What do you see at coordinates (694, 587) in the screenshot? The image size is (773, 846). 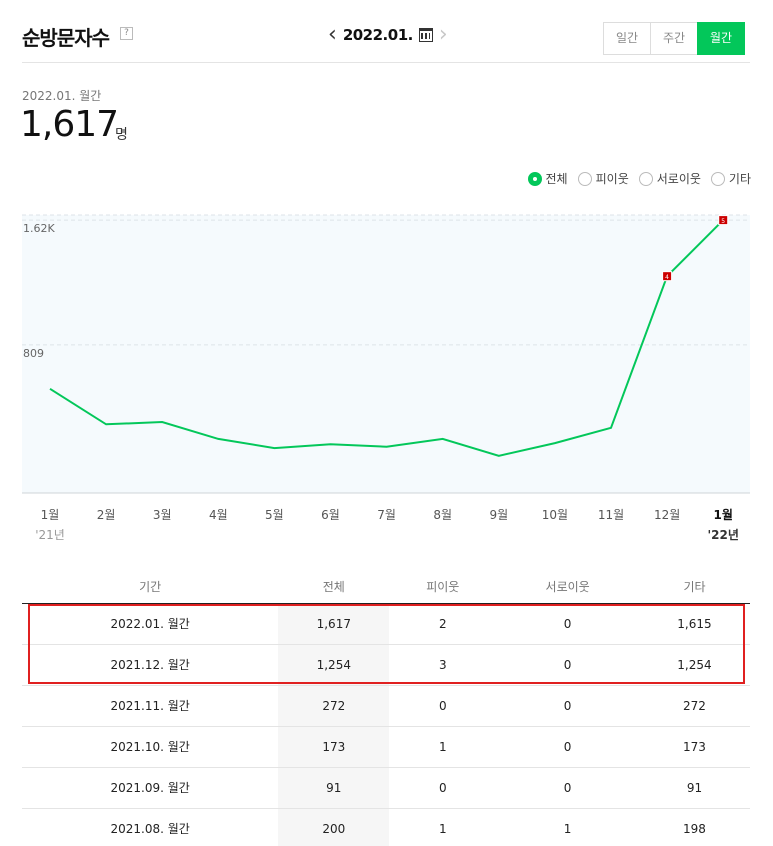 I see `col-other: 기타` at bounding box center [694, 587].